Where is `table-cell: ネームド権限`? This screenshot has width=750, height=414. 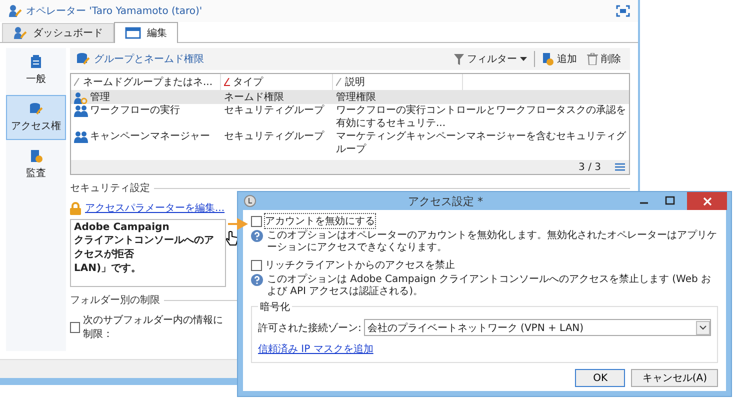 table-cell: ネームド権限 is located at coordinates (254, 97).